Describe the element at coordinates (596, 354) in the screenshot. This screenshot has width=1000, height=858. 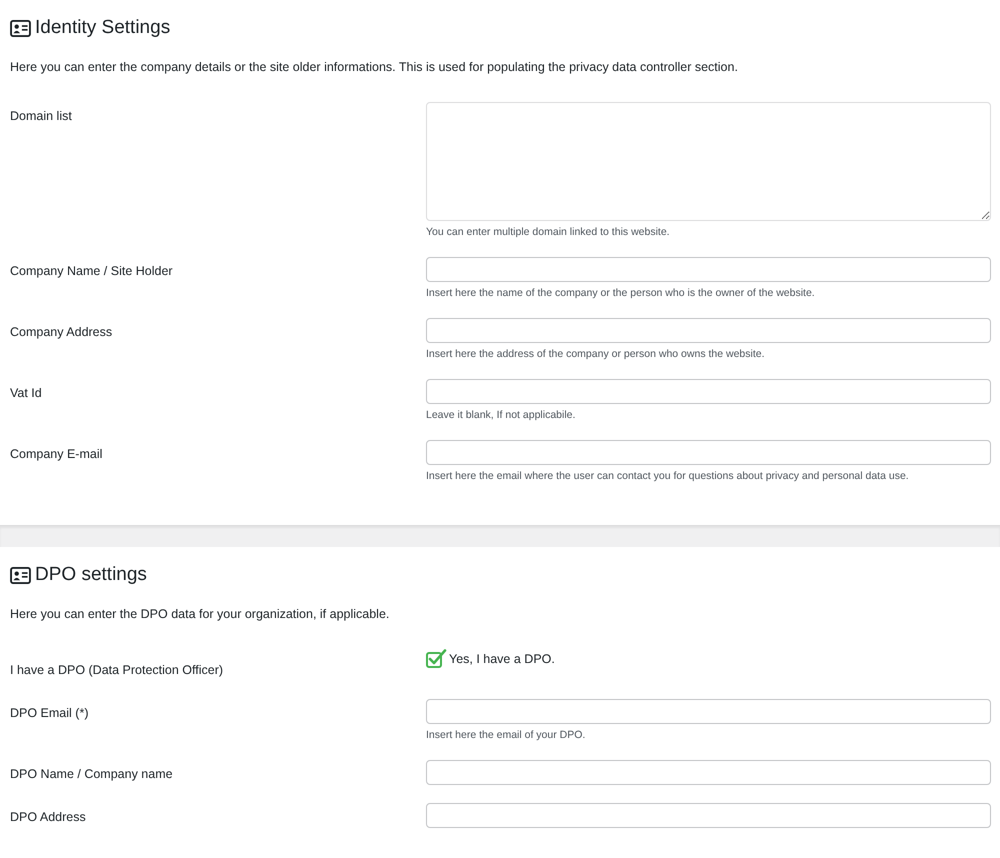
I see `field-hint: Insert here the address of the company or person who owns the website.` at that location.